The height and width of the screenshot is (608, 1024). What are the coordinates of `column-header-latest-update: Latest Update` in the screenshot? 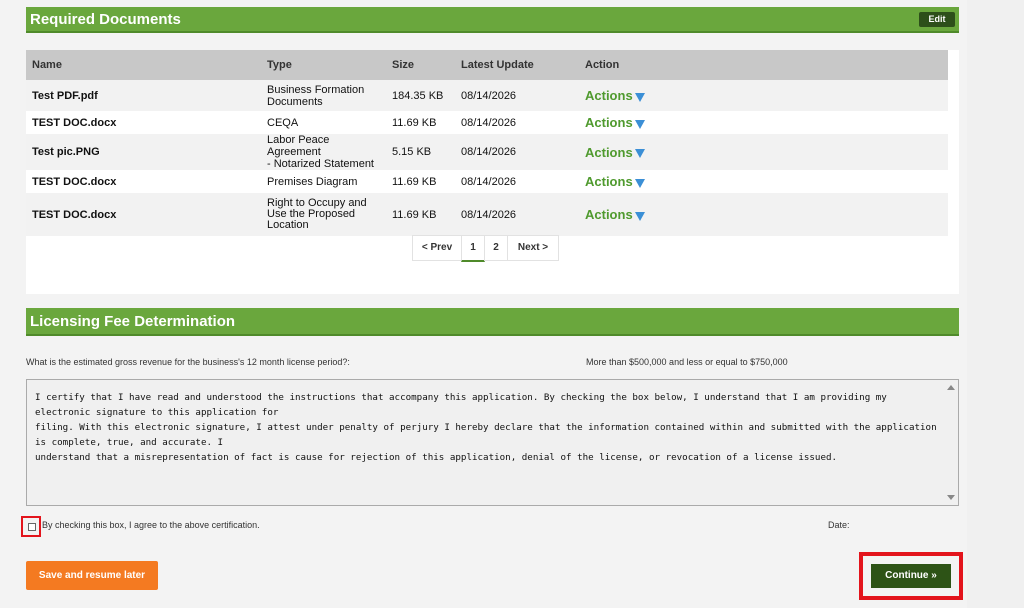 It's located at (517, 65).